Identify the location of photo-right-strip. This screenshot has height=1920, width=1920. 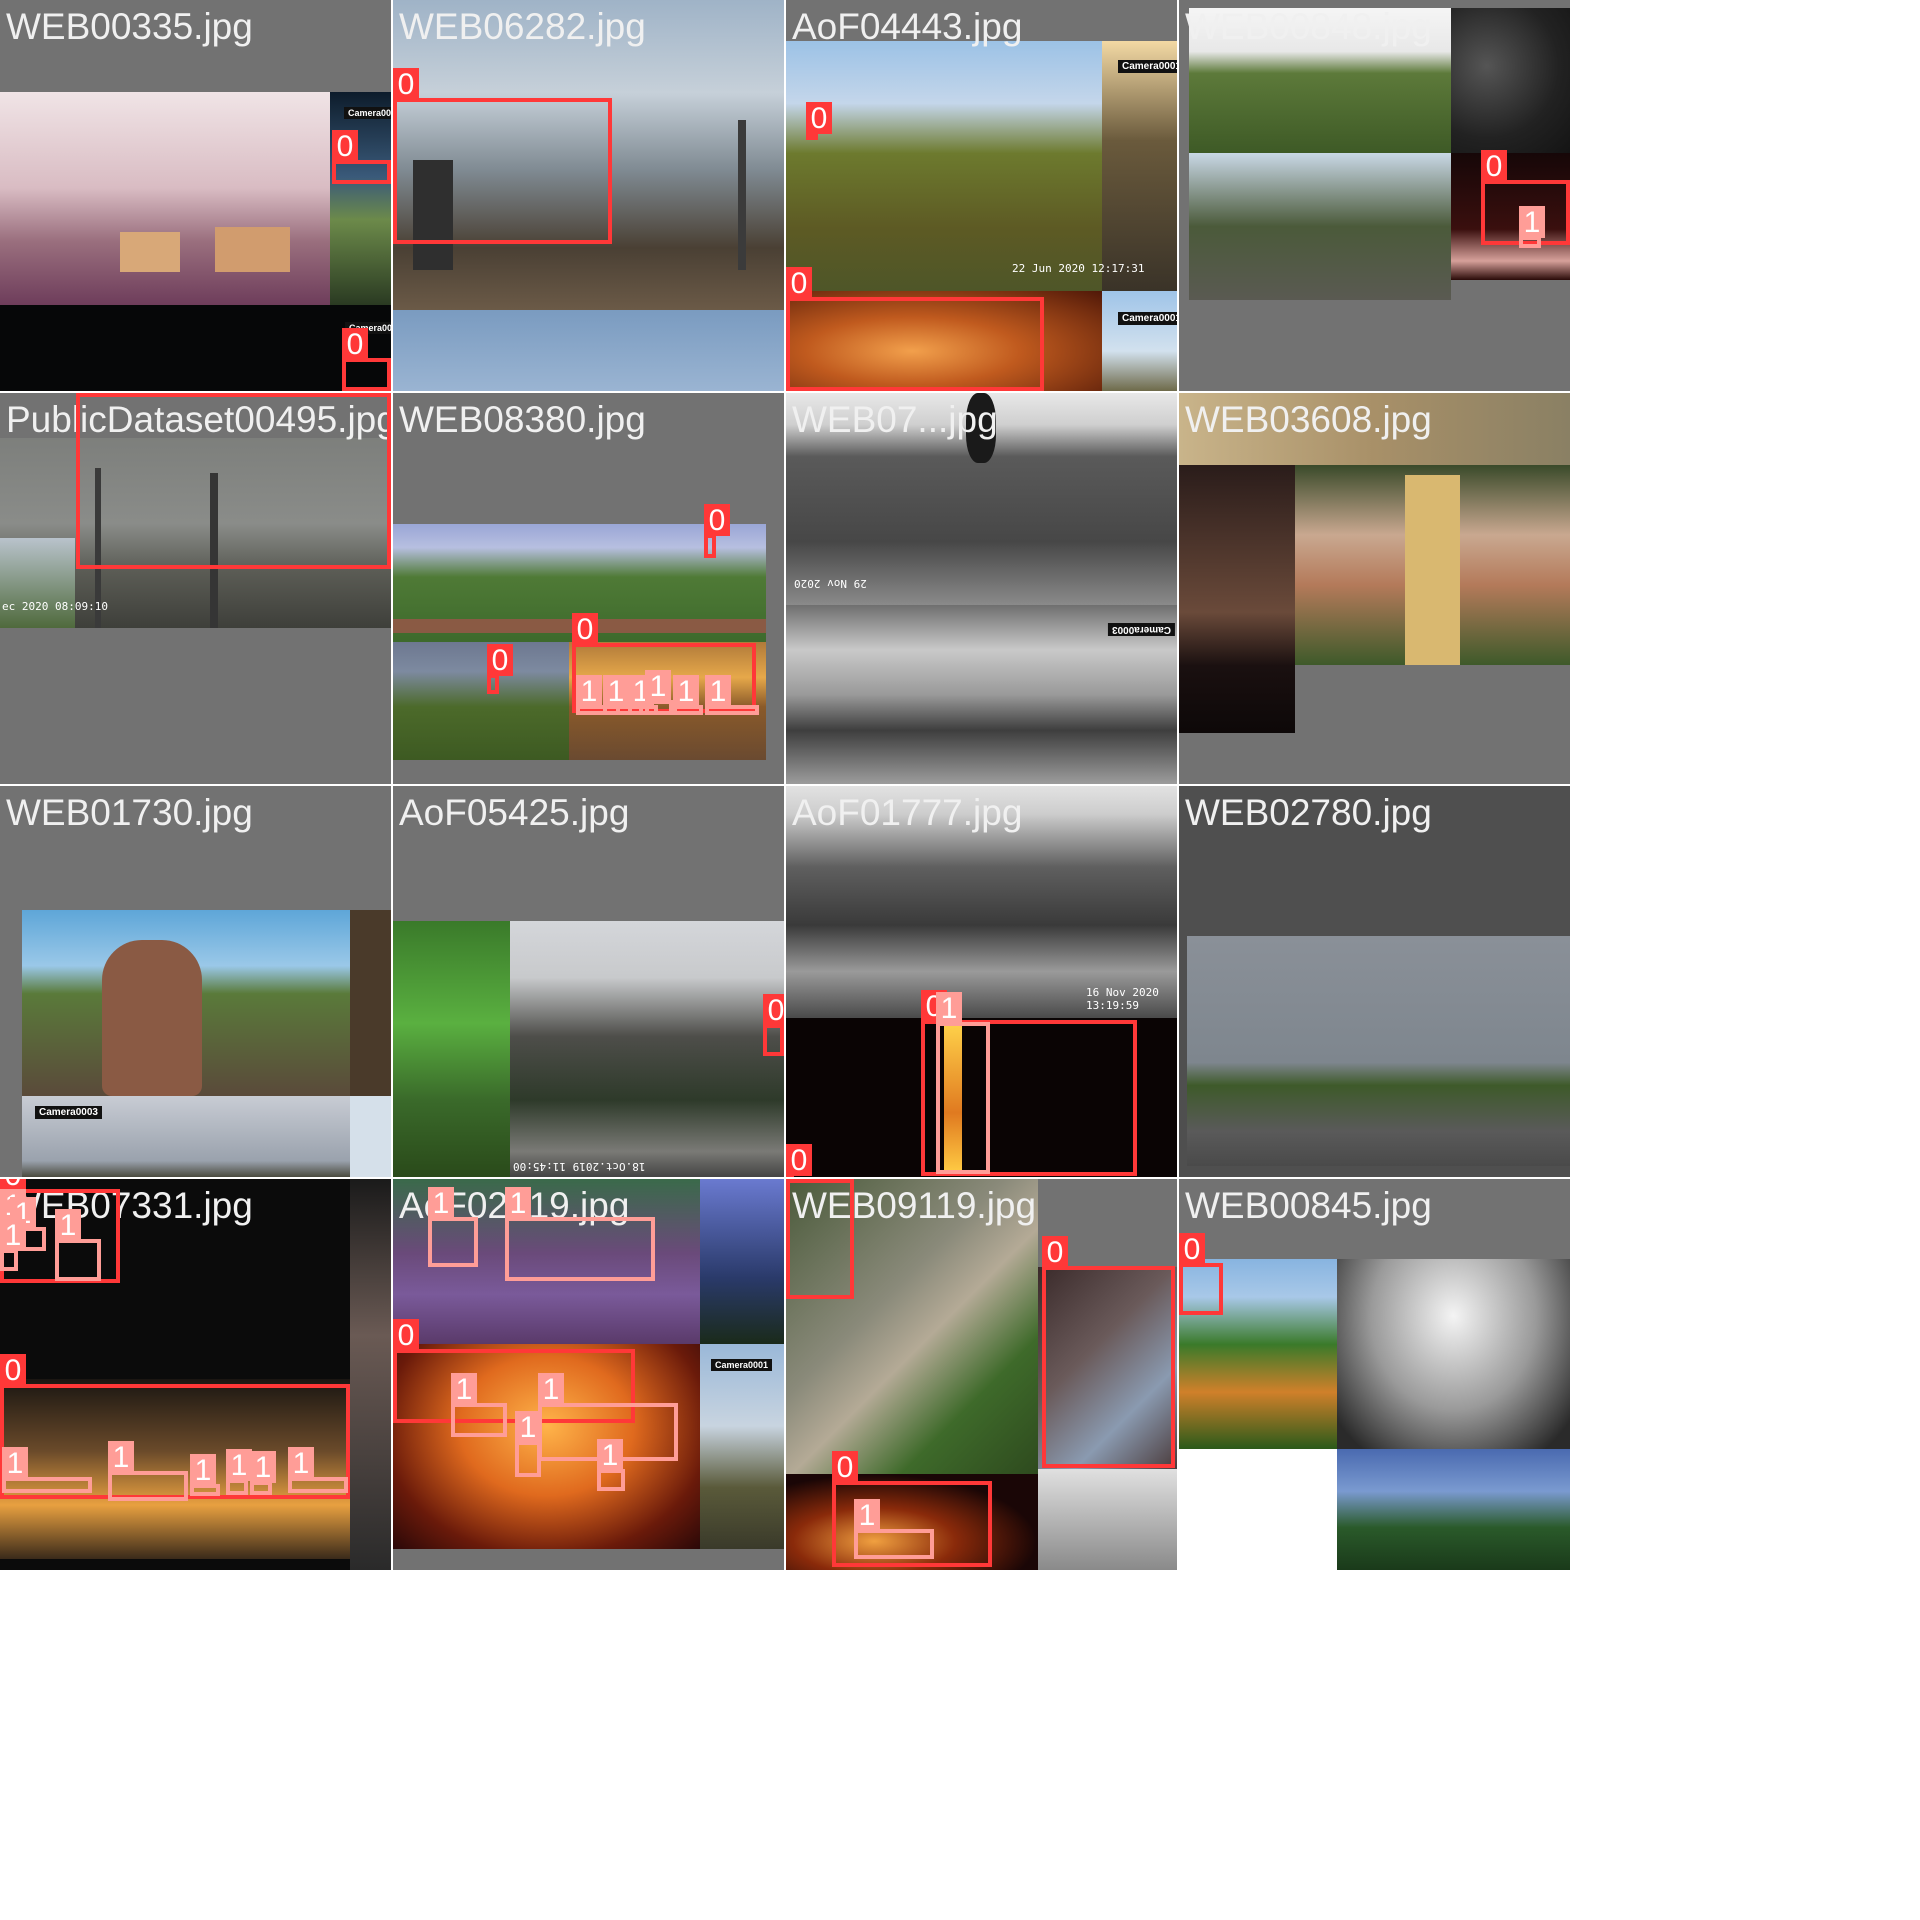
(1139, 166).